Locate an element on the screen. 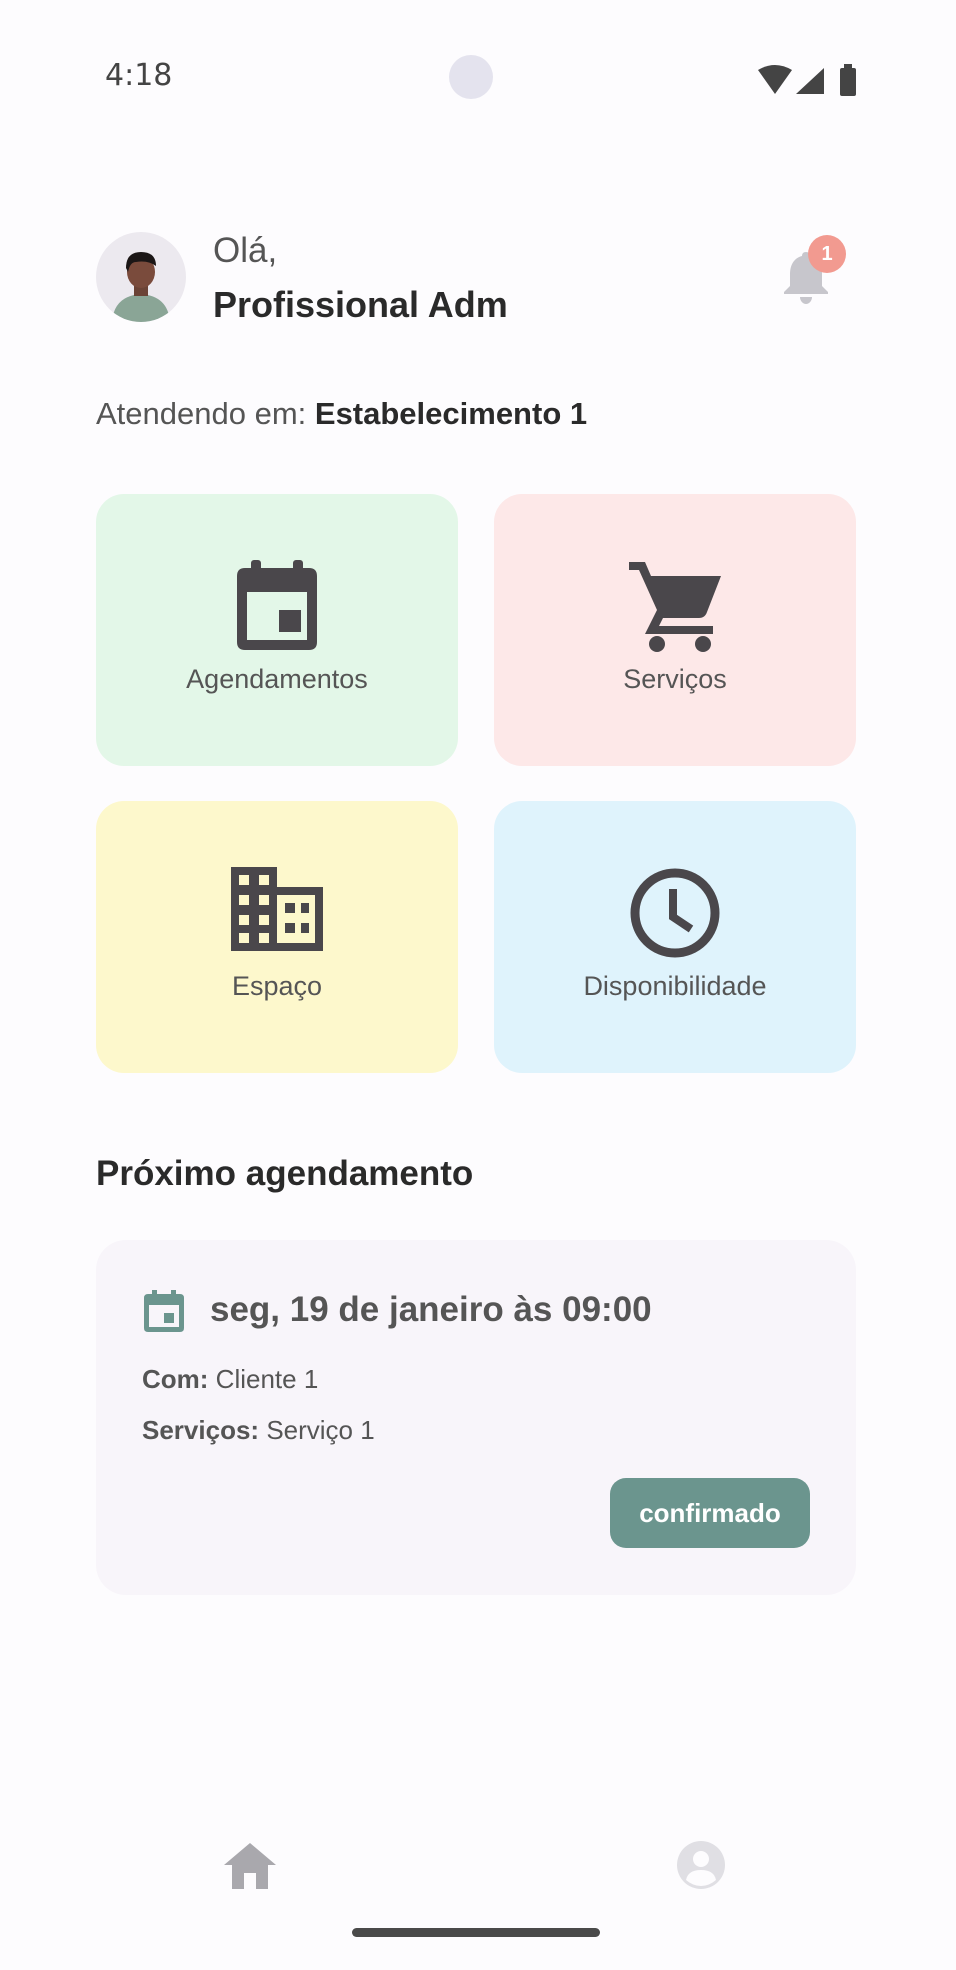 The width and height of the screenshot is (956, 1970). status-badge: confirmado is located at coordinates (710, 1513).